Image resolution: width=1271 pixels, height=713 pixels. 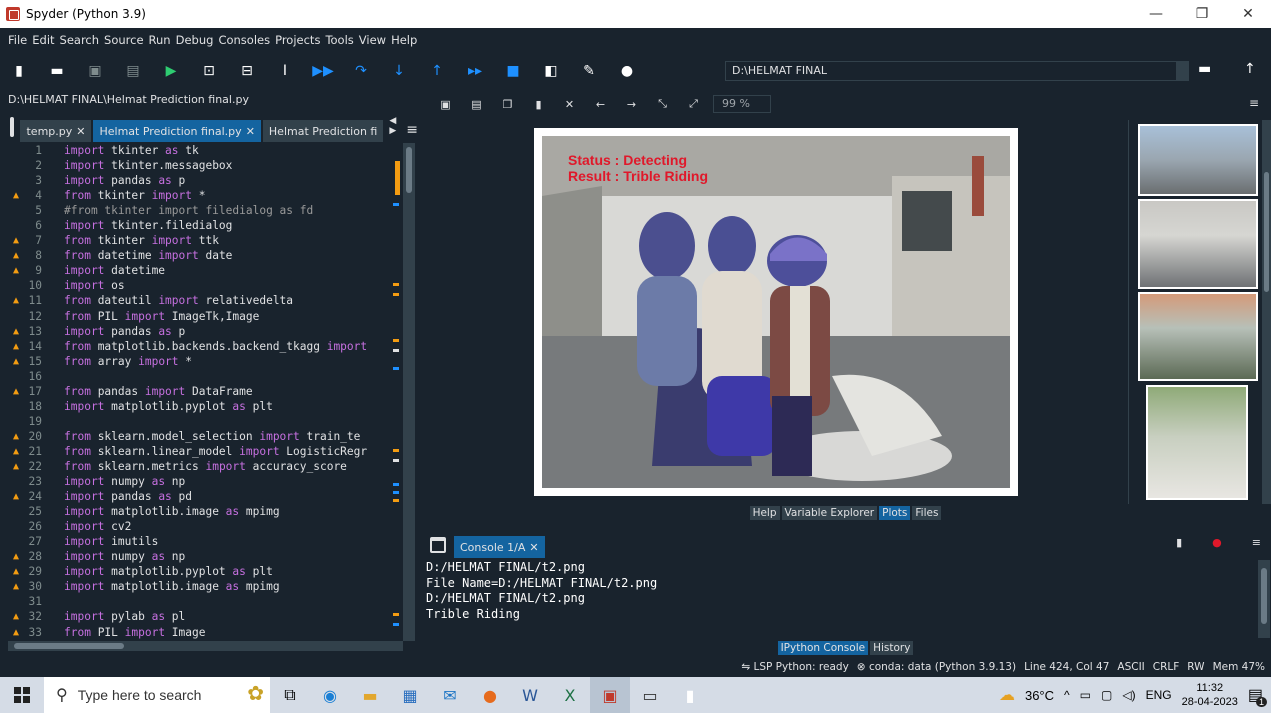 I want to click on code-line: ▲ 24 import pandas as pd, so click(x=213, y=496).